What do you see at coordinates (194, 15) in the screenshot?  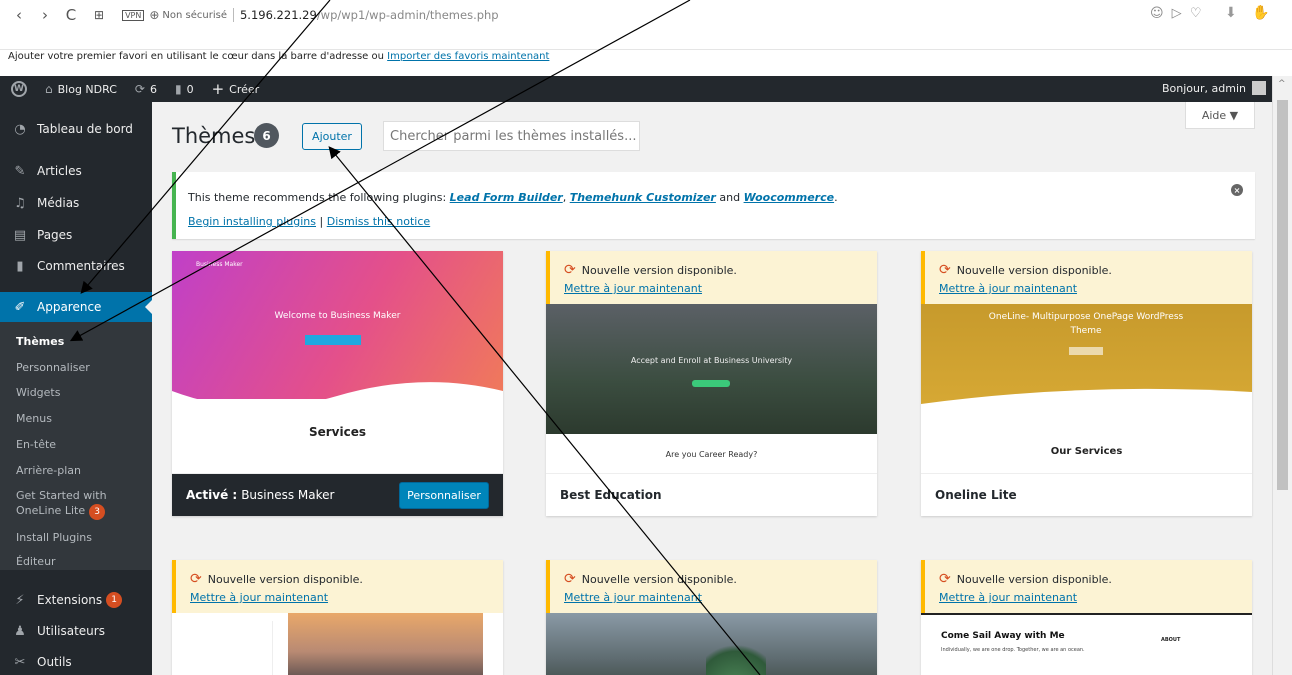 I see `security-status: Non sécurisé` at bounding box center [194, 15].